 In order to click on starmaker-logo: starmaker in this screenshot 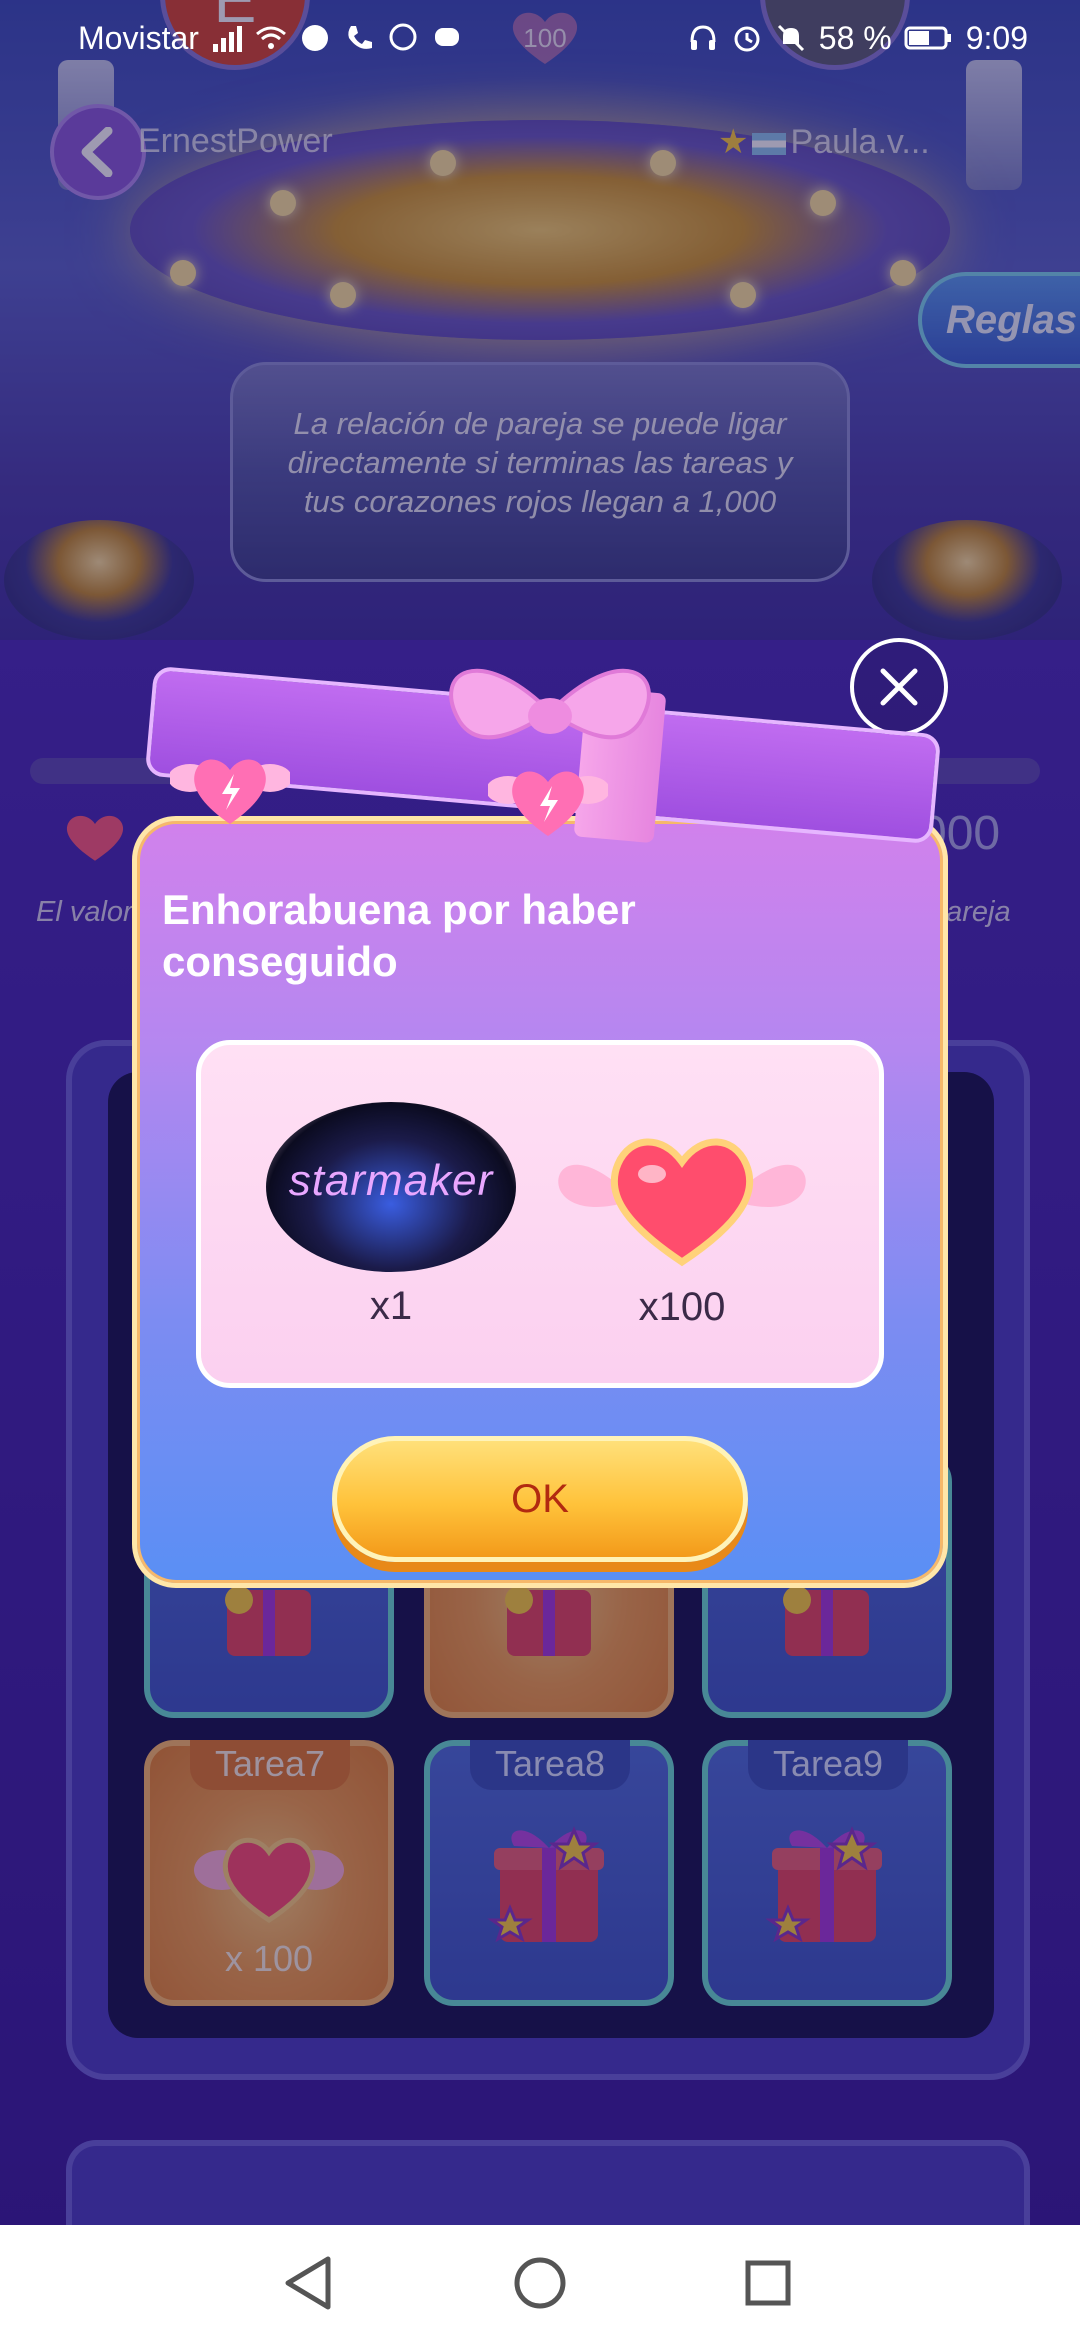, I will do `click(391, 1187)`.